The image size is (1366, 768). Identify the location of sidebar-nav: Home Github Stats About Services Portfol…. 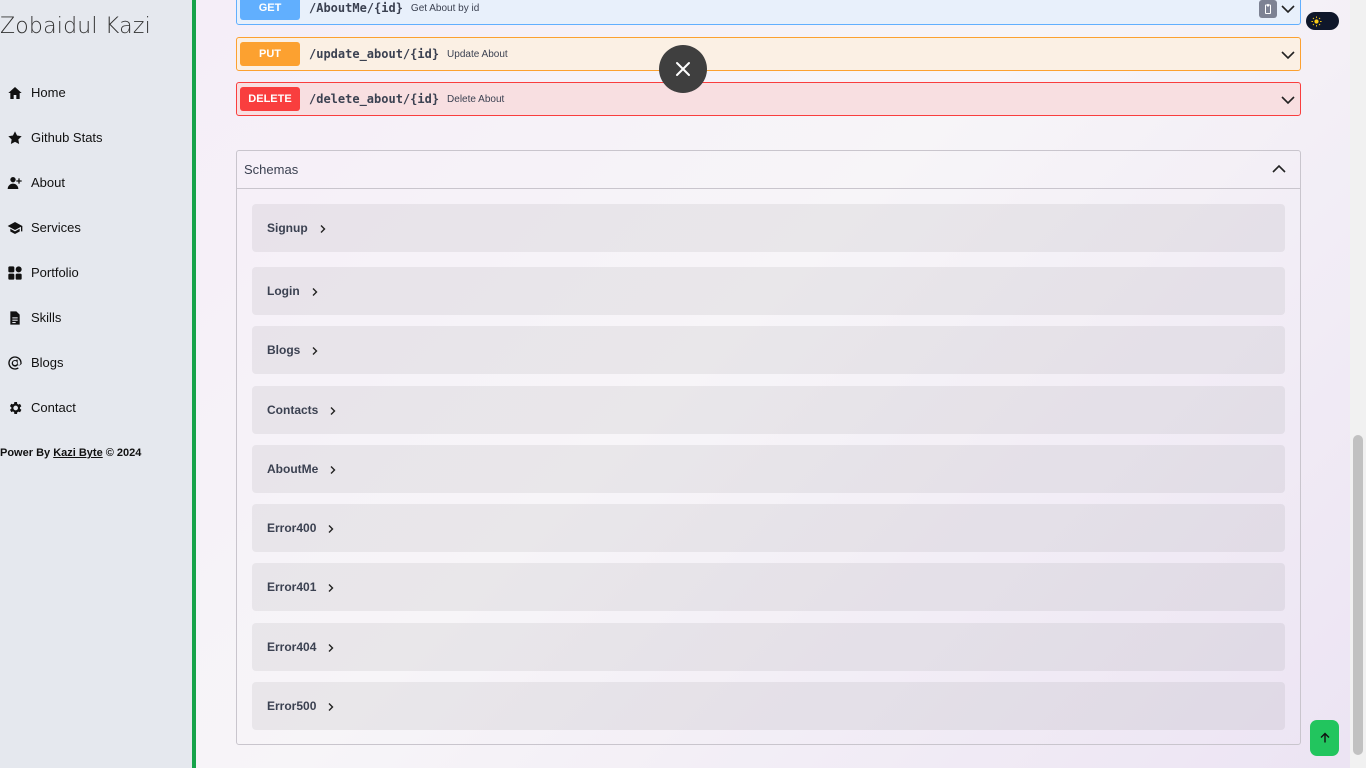
(96, 250).